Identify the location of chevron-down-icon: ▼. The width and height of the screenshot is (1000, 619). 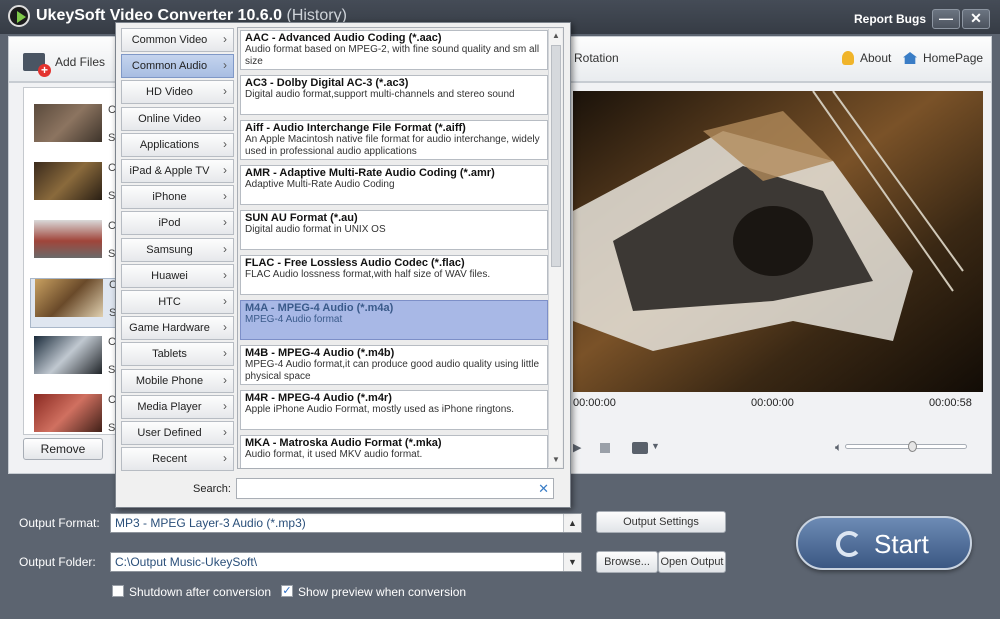
(572, 562).